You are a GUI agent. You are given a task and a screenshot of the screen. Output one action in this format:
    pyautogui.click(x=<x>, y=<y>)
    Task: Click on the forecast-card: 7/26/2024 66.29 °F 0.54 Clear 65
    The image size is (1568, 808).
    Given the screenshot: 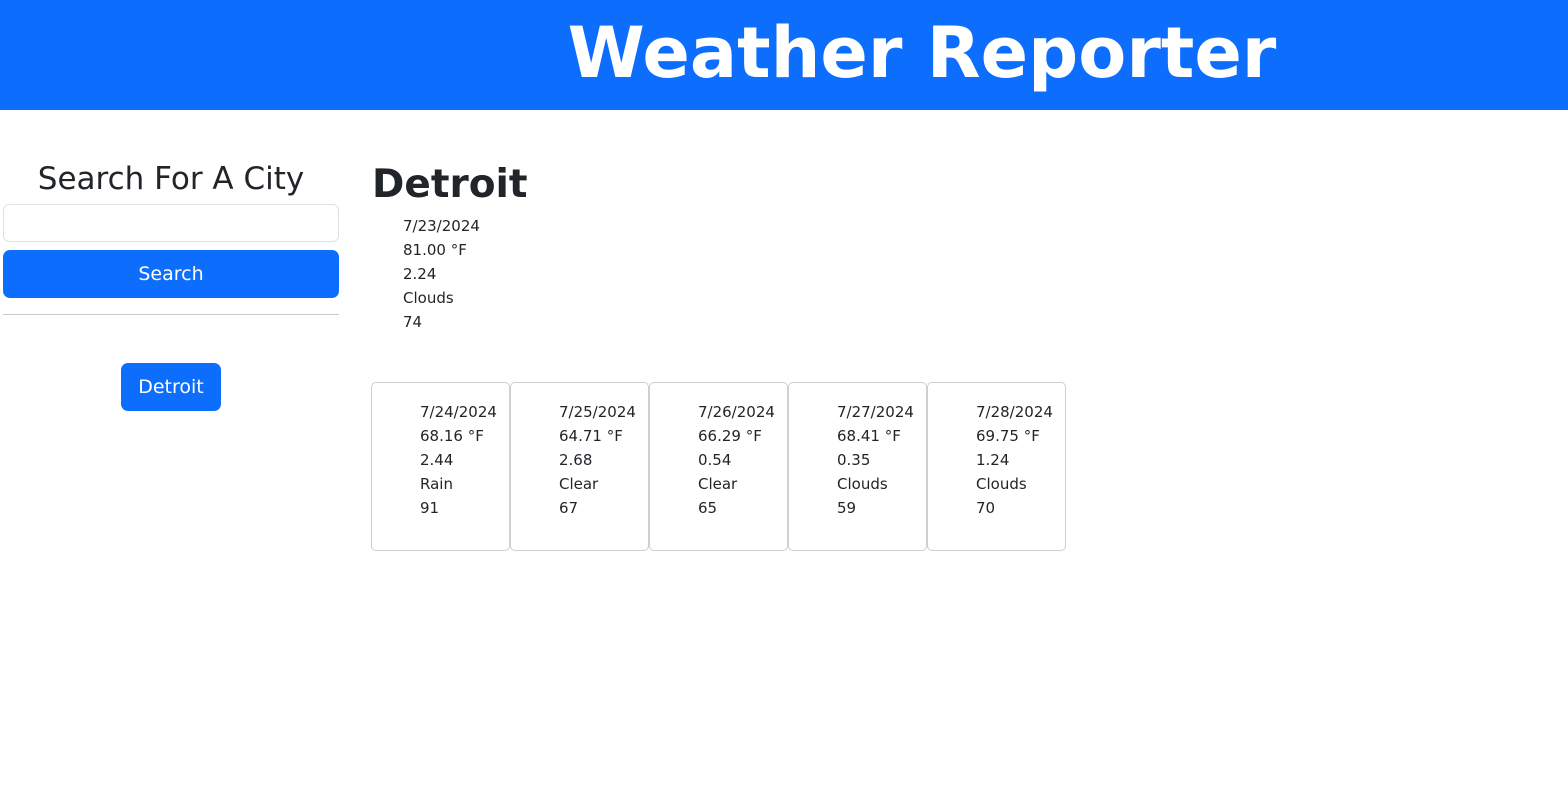 What is the action you would take?
    pyautogui.click(x=718, y=466)
    